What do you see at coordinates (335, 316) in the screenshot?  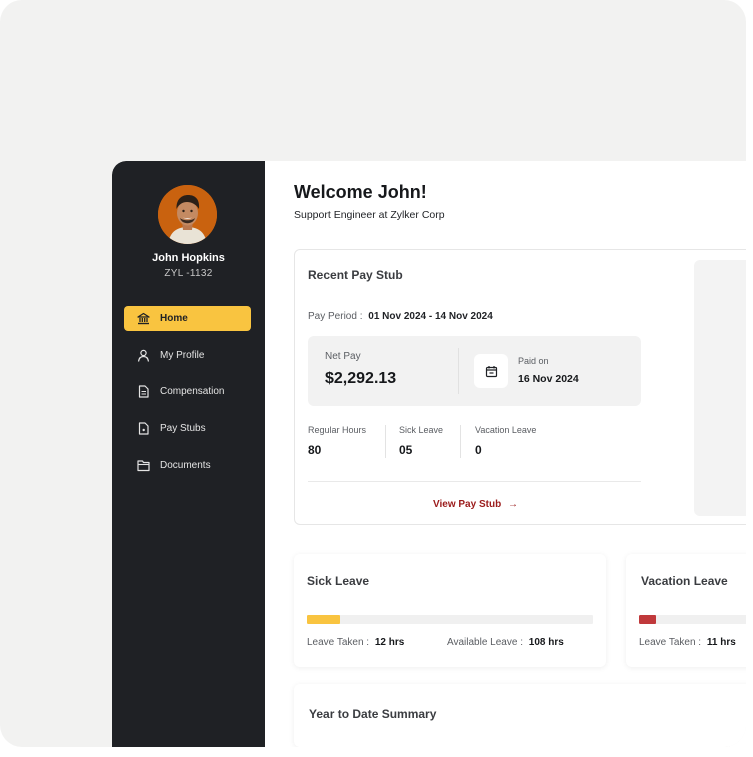 I see `pay-period-label: Pay Period :` at bounding box center [335, 316].